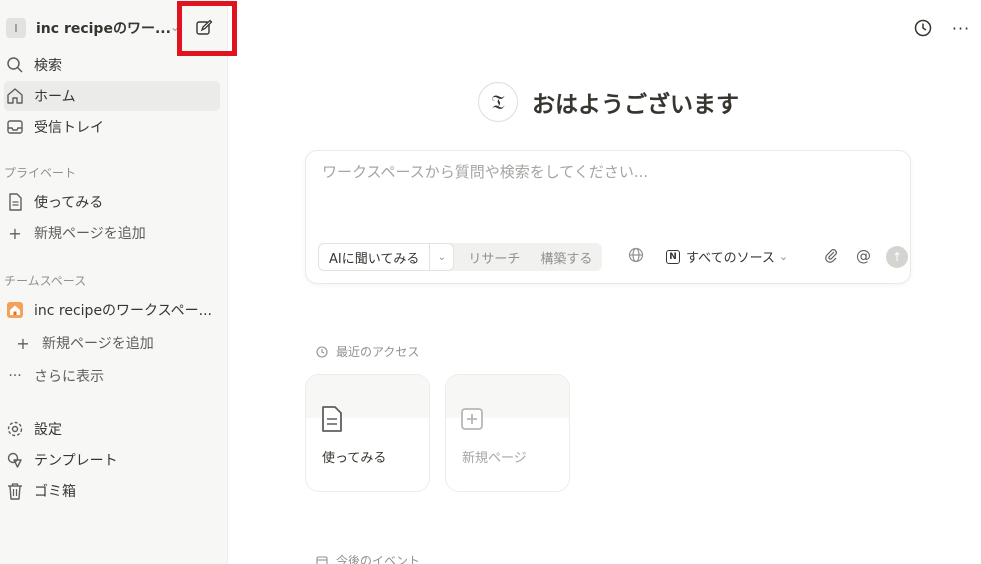 The width and height of the screenshot is (981, 564). I want to click on sources-label: すべてのソース, so click(730, 258).